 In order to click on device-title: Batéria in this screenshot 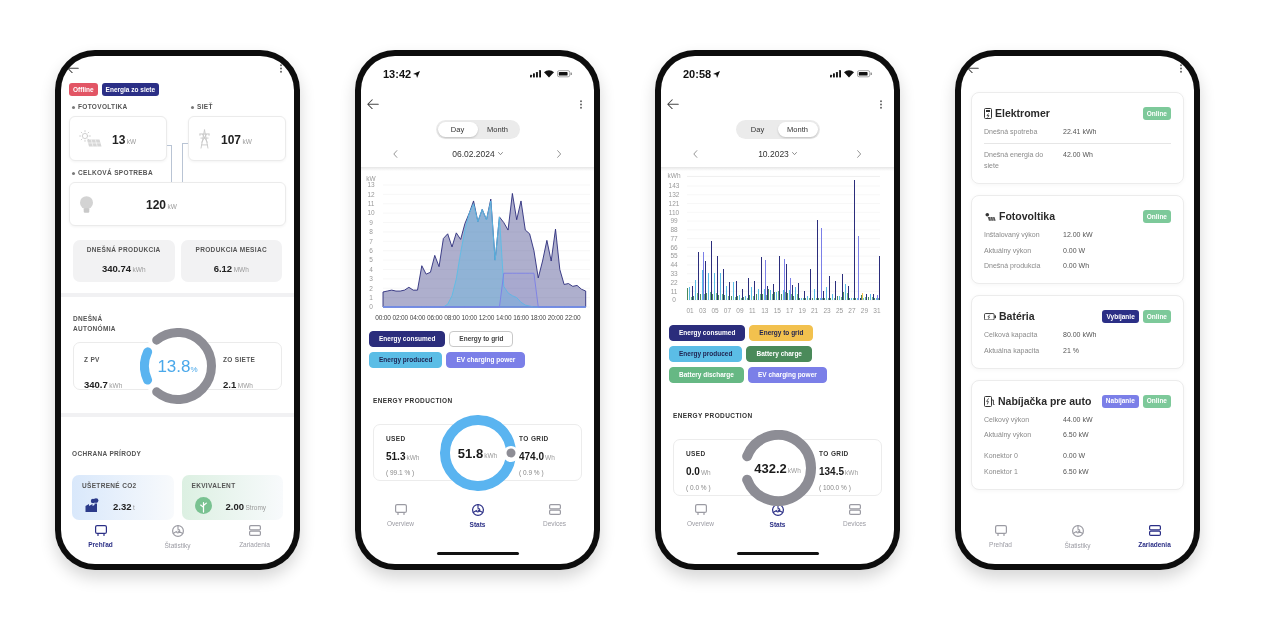, I will do `click(1017, 316)`.